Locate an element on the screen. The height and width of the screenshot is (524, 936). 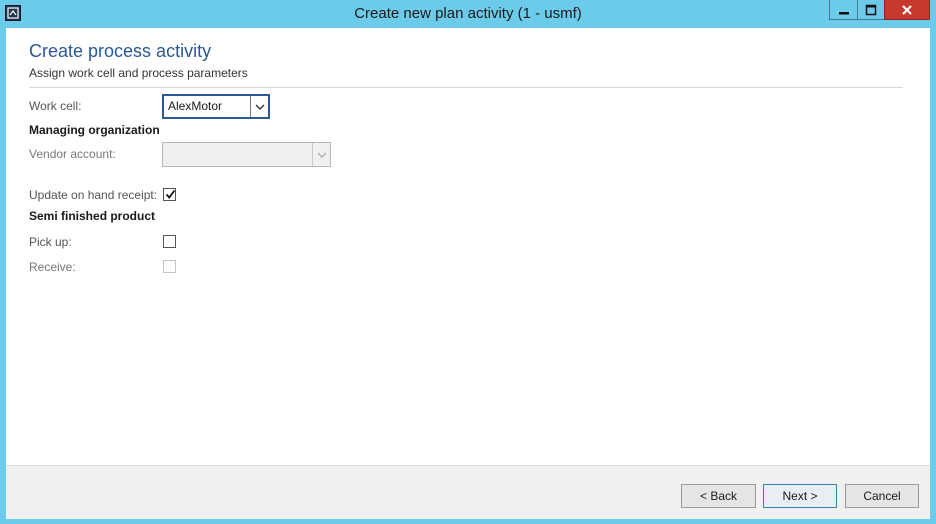
update-on-hand-receipt-checkbox is located at coordinates (169, 194).